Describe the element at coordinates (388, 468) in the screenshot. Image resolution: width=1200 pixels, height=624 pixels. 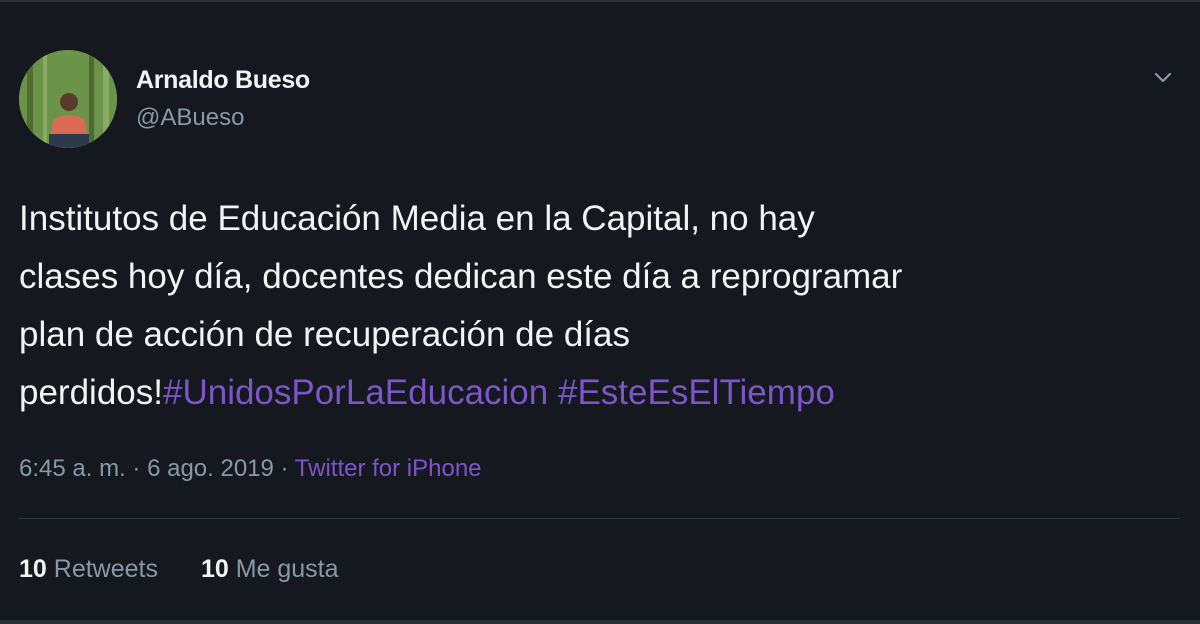
I see `tweet-source-link: Twitter for iPhone` at that location.